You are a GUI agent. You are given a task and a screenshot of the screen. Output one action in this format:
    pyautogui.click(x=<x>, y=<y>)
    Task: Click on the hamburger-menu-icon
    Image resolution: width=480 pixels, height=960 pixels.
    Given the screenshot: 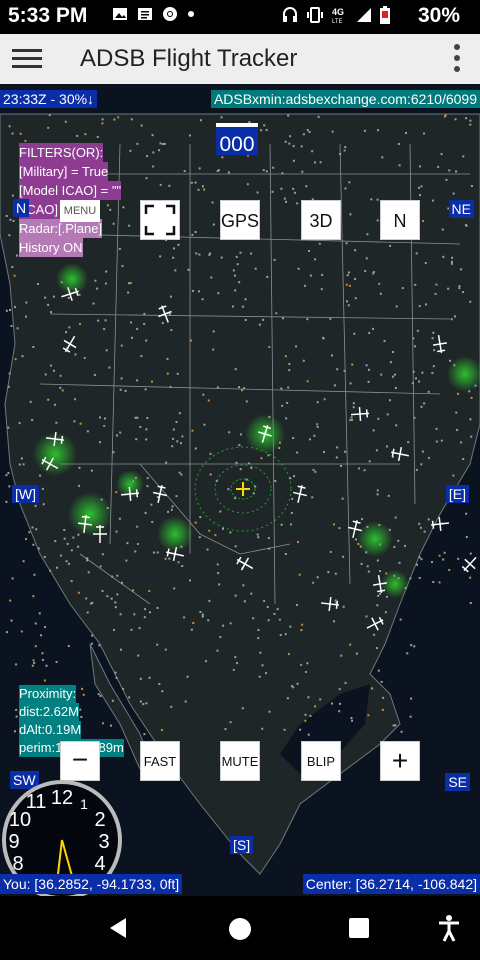 What is the action you would take?
    pyautogui.click(x=27, y=59)
    